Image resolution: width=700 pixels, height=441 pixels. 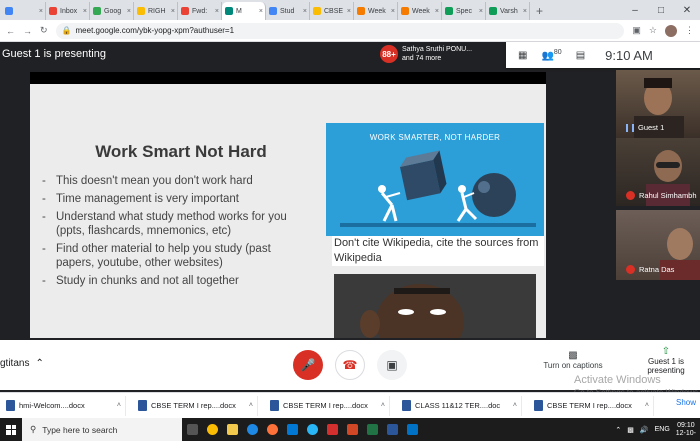 I want to click on excel-icon, so click(x=372, y=429).